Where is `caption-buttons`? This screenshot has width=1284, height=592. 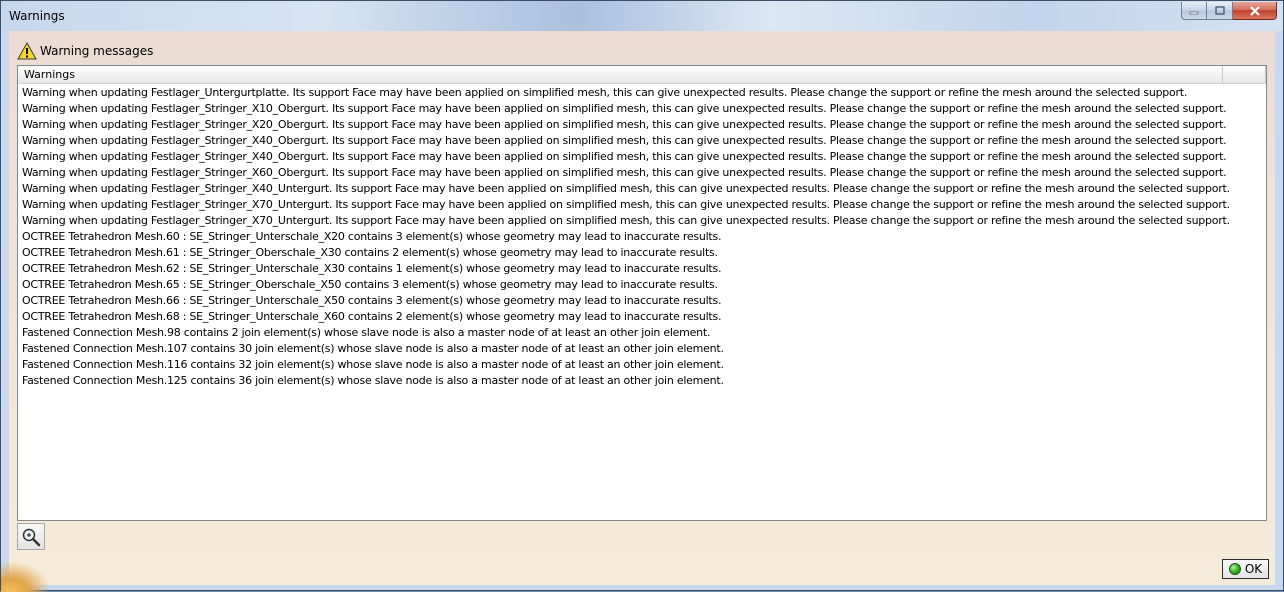 caption-buttons is located at coordinates (1229, 11).